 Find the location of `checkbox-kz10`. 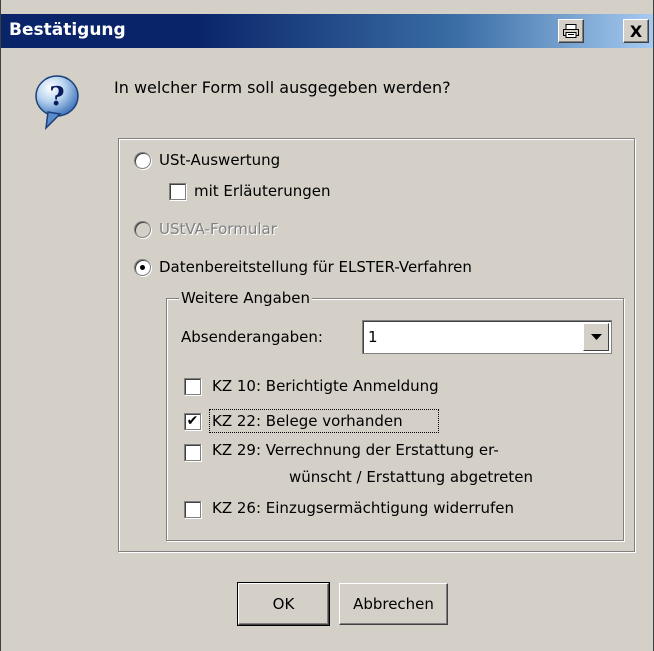

checkbox-kz10 is located at coordinates (192, 386).